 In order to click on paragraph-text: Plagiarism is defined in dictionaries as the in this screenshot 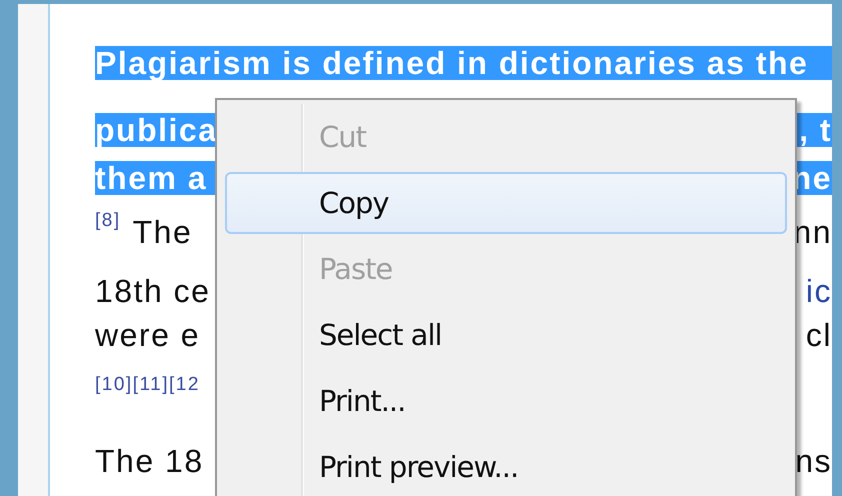, I will do `click(451, 63)`.